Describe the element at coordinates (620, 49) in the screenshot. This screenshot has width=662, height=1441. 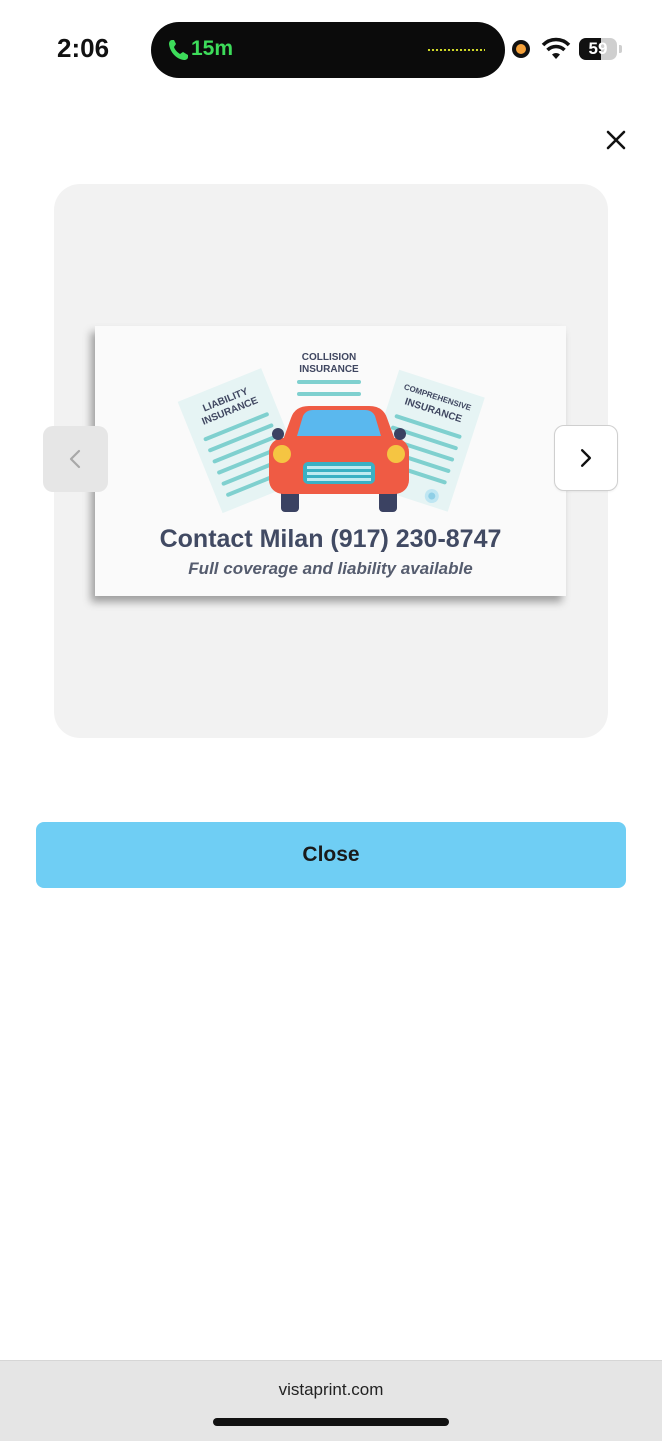
I see `battery-tip` at that location.